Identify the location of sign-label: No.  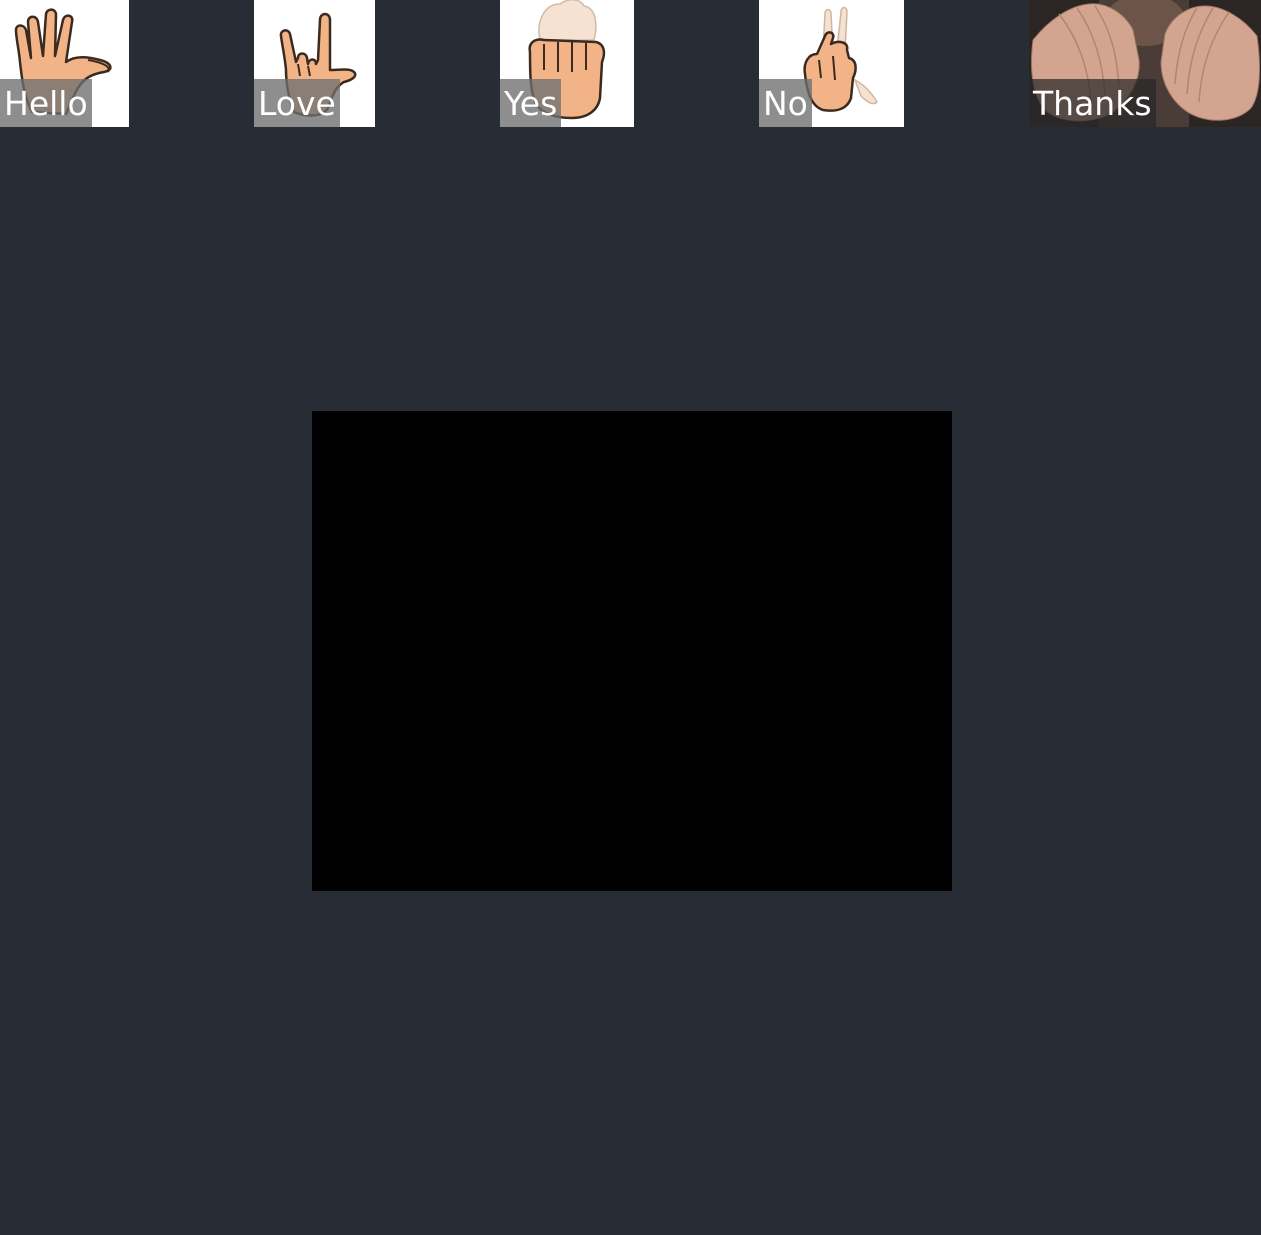
(785, 103).